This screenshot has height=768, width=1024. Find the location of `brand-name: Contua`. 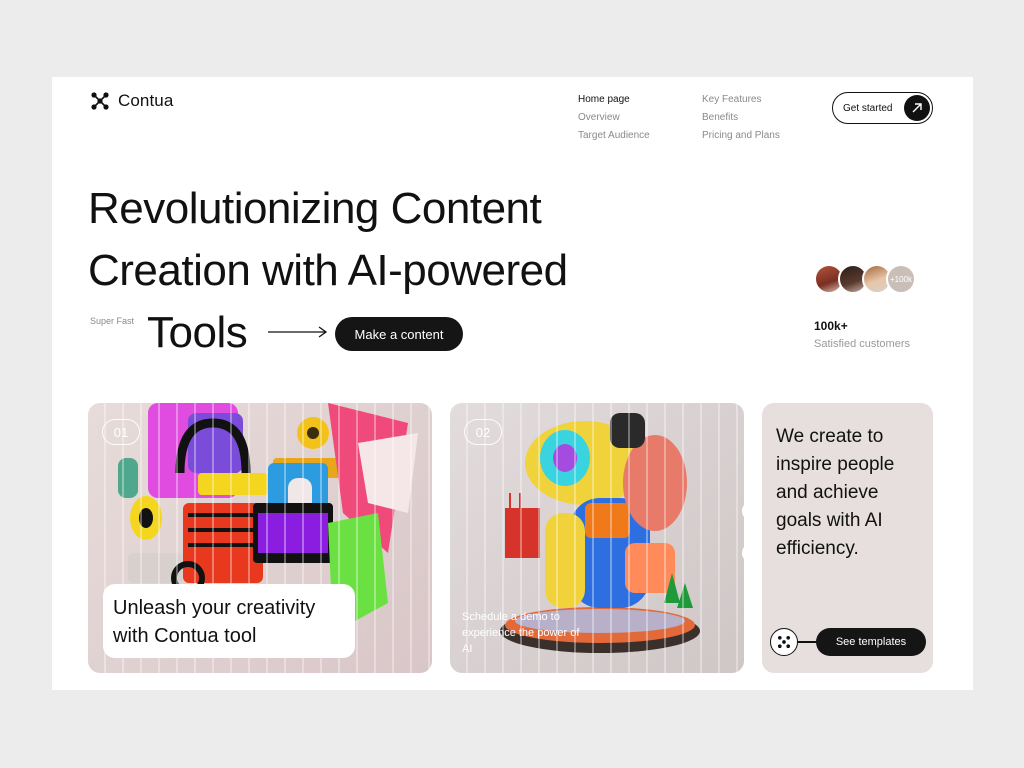

brand-name: Contua is located at coordinates (146, 100).